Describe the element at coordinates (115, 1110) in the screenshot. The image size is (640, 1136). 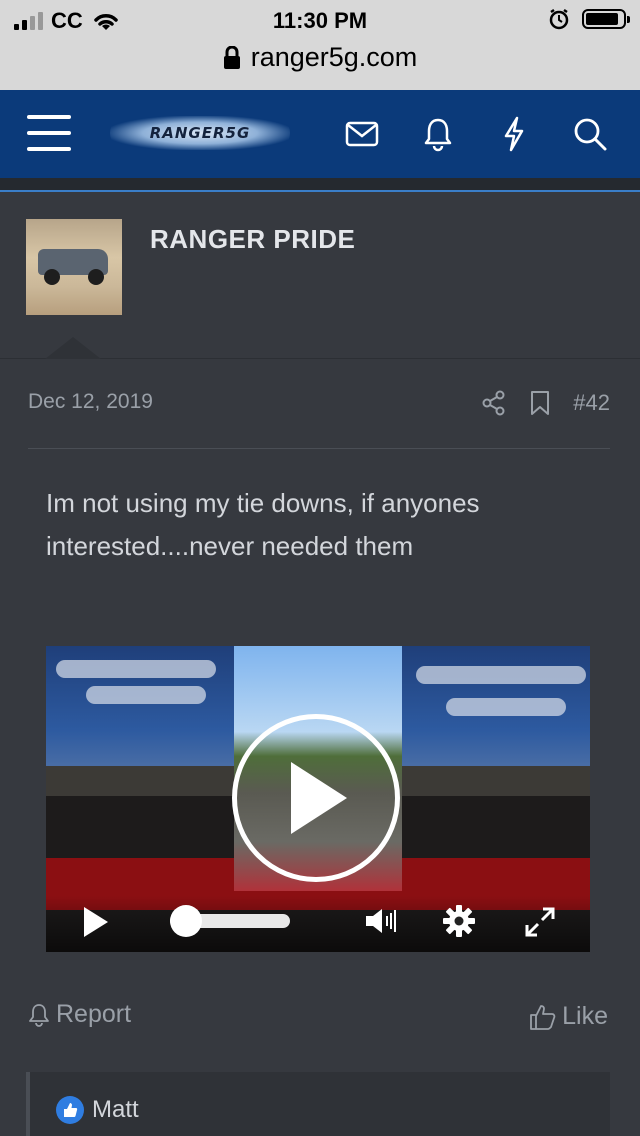
I see `reactor-name: Matt` at that location.